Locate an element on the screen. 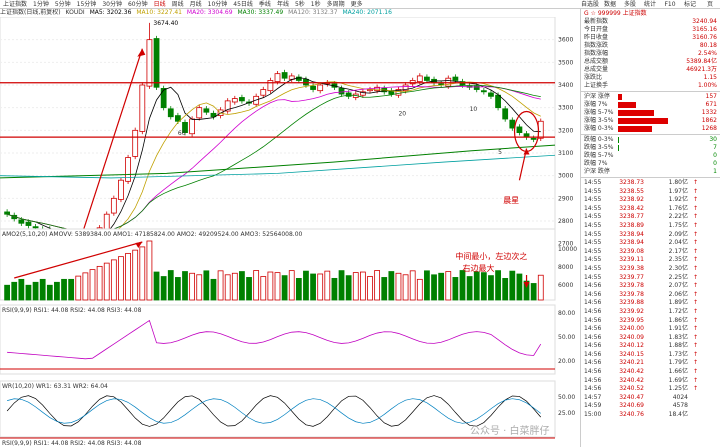  quote-label: 总成交额 is located at coordinates (596, 61).